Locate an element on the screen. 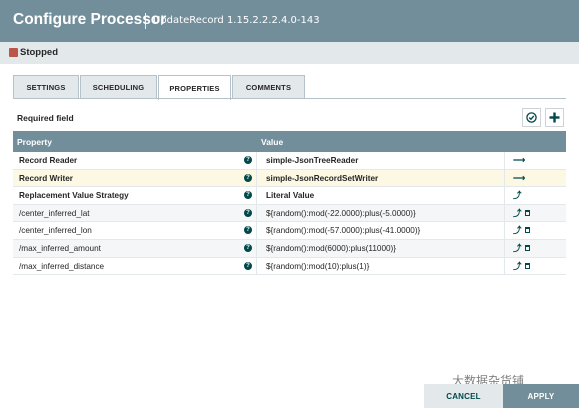 The height and width of the screenshot is (408, 579). property-value: ${random():mod(10):plus(1)} is located at coordinates (317, 266).